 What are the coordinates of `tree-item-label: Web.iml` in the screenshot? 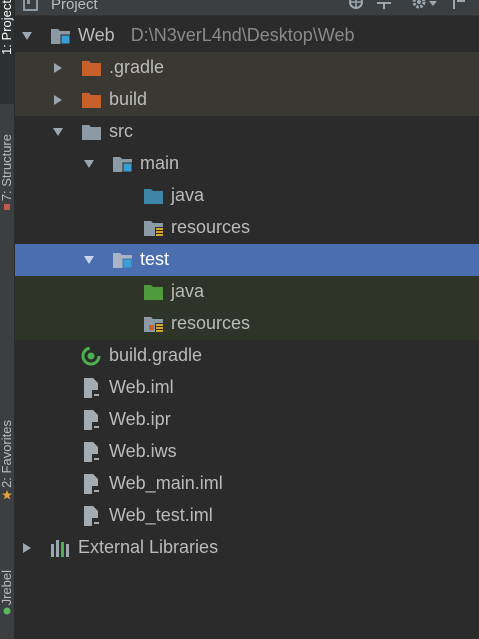 It's located at (141, 387).